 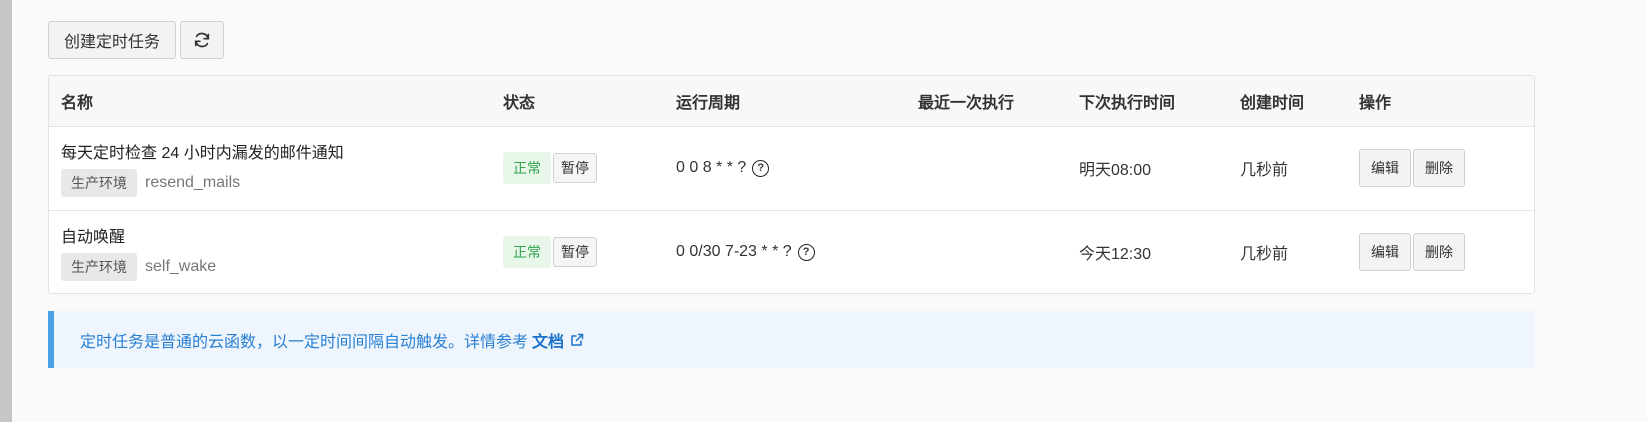 I want to click on toolbar: 创建定时任务, so click(x=136, y=40).